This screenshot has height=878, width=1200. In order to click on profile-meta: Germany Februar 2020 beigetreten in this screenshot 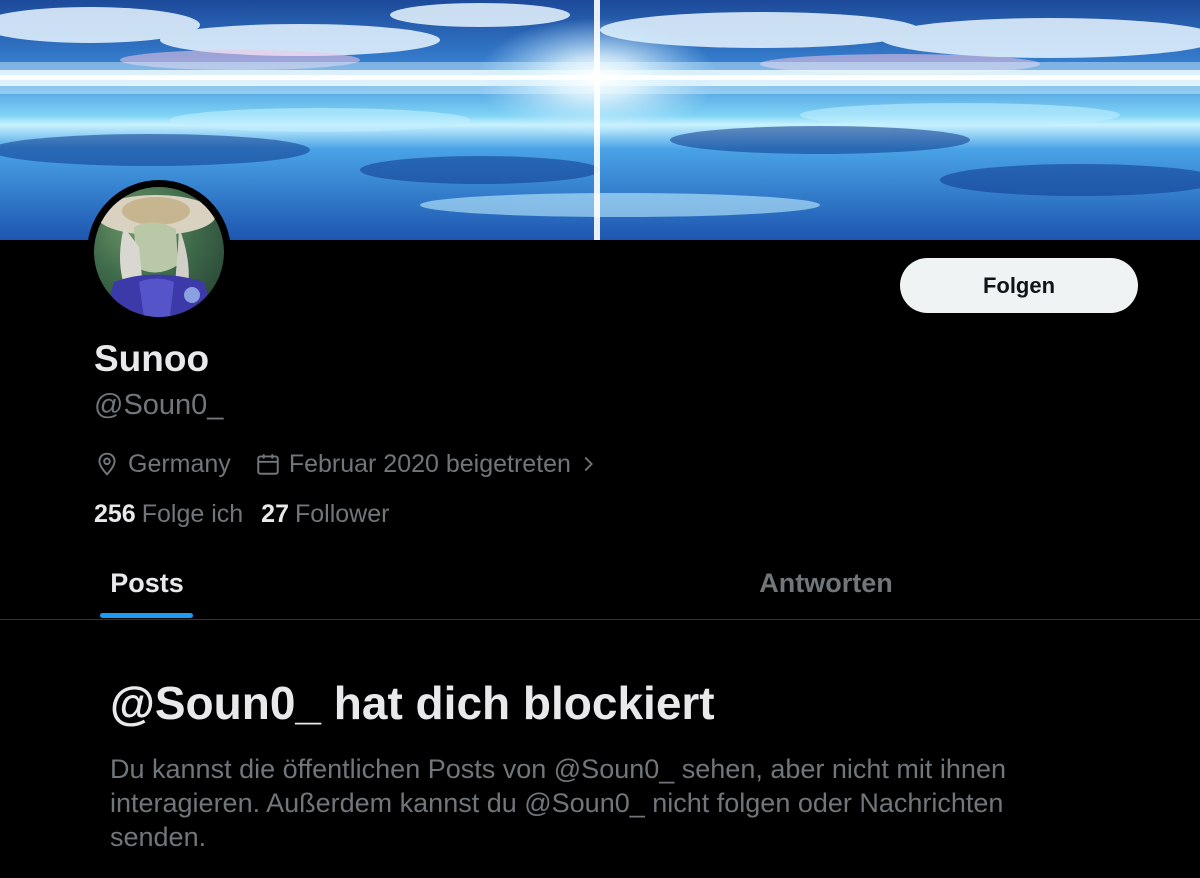, I will do `click(350, 464)`.